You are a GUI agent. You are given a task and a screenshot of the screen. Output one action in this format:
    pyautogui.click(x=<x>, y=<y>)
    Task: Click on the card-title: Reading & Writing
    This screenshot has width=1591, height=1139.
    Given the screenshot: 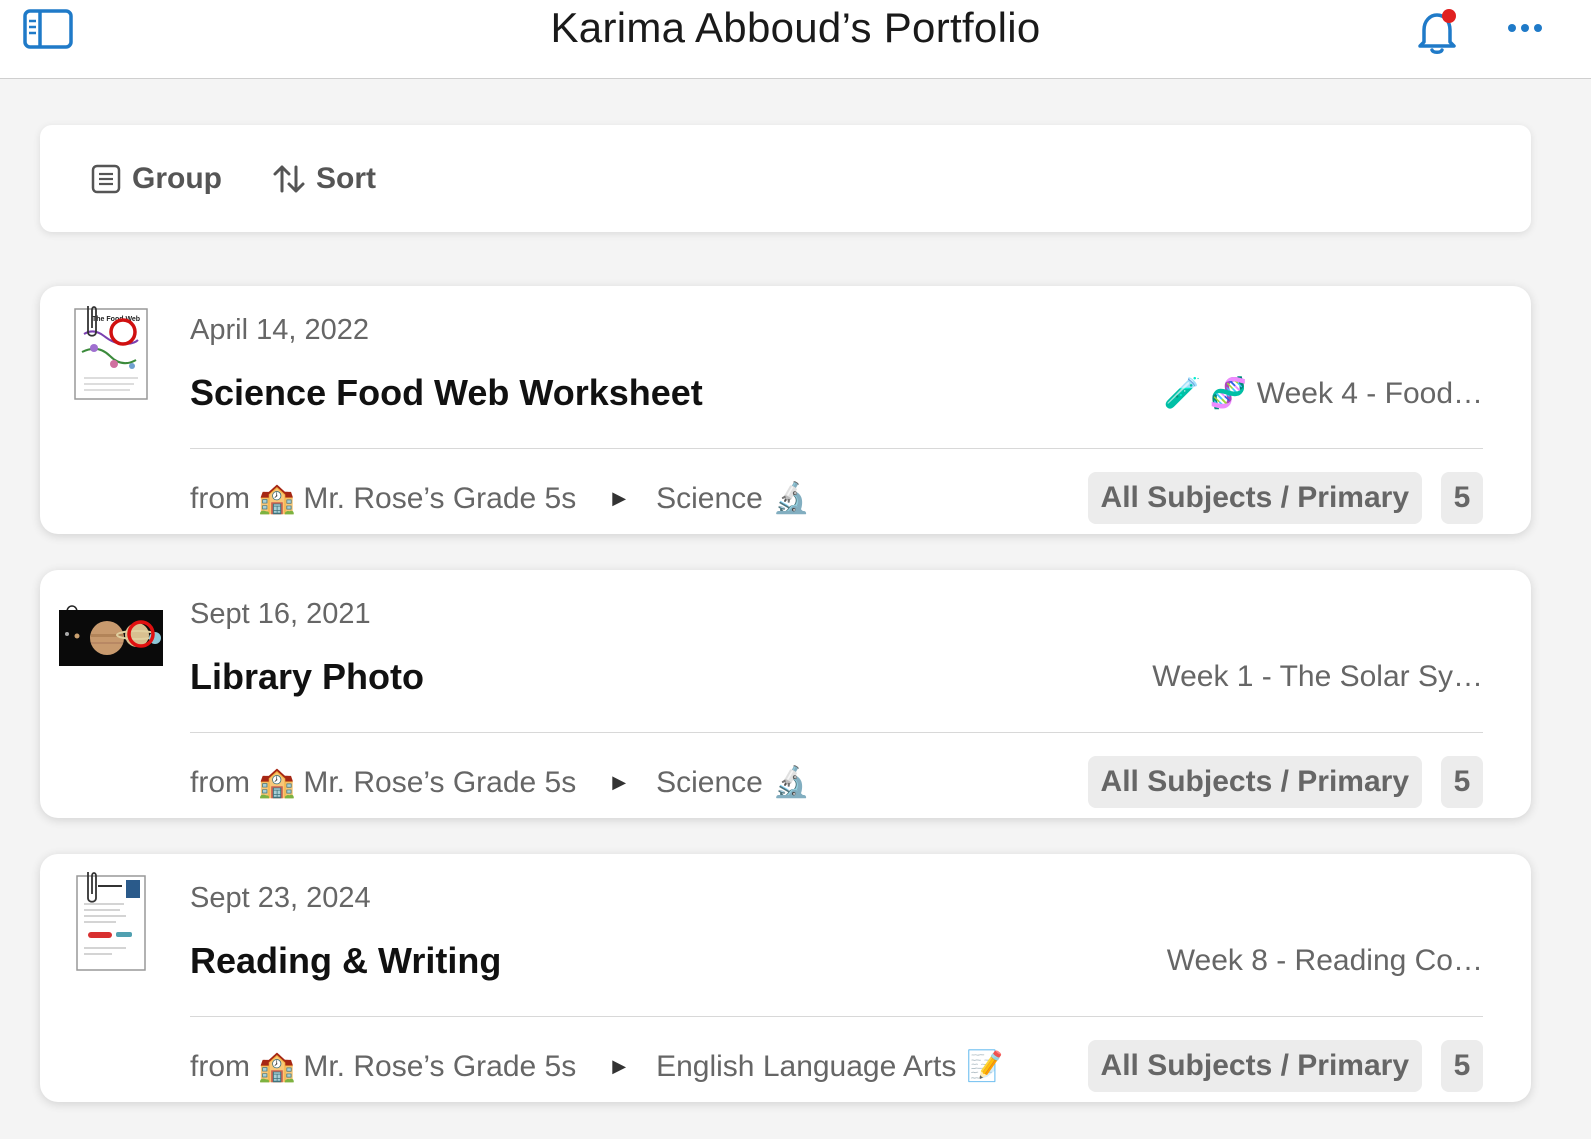 What is the action you would take?
    pyautogui.click(x=345, y=961)
    